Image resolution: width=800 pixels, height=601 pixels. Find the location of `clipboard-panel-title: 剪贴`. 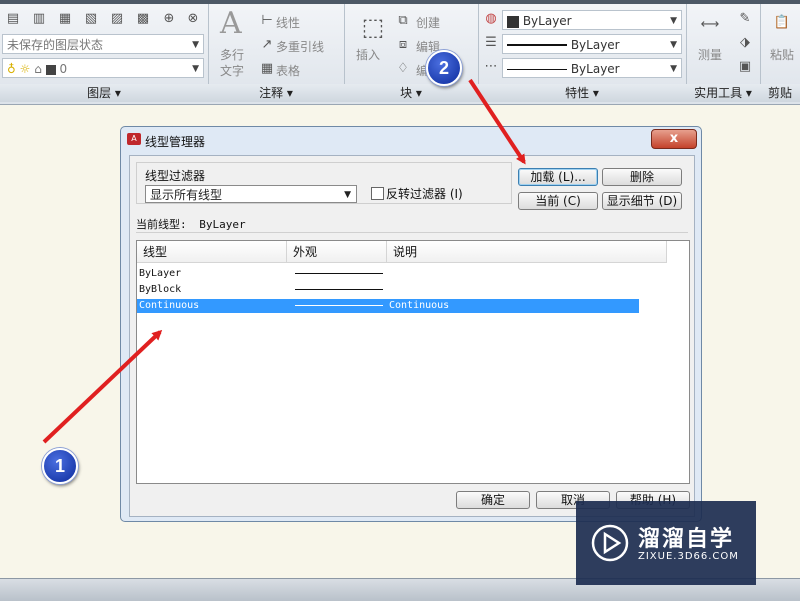

clipboard-panel-title: 剪贴 is located at coordinates (780, 93).